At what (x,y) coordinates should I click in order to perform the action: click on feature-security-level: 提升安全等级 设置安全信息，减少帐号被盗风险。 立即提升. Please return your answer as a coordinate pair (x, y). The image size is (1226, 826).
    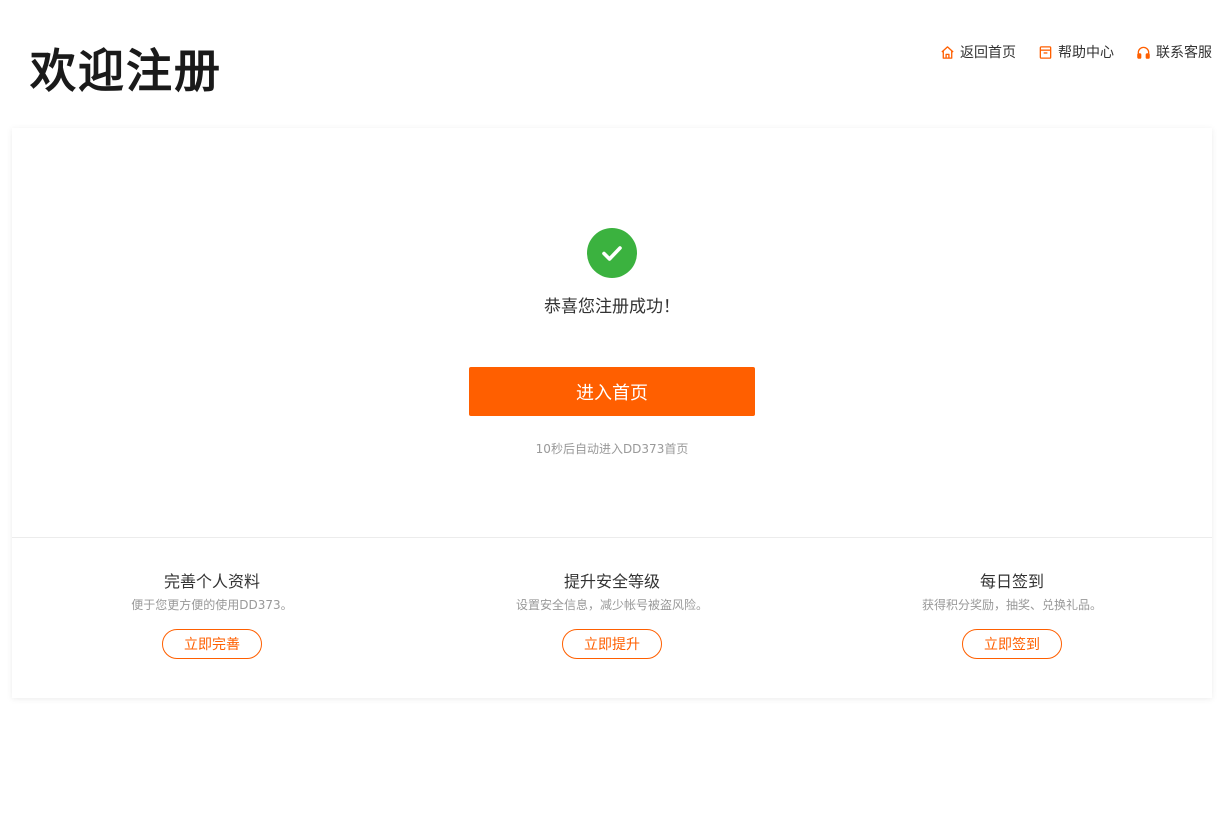
    Looking at the image, I should click on (612, 615).